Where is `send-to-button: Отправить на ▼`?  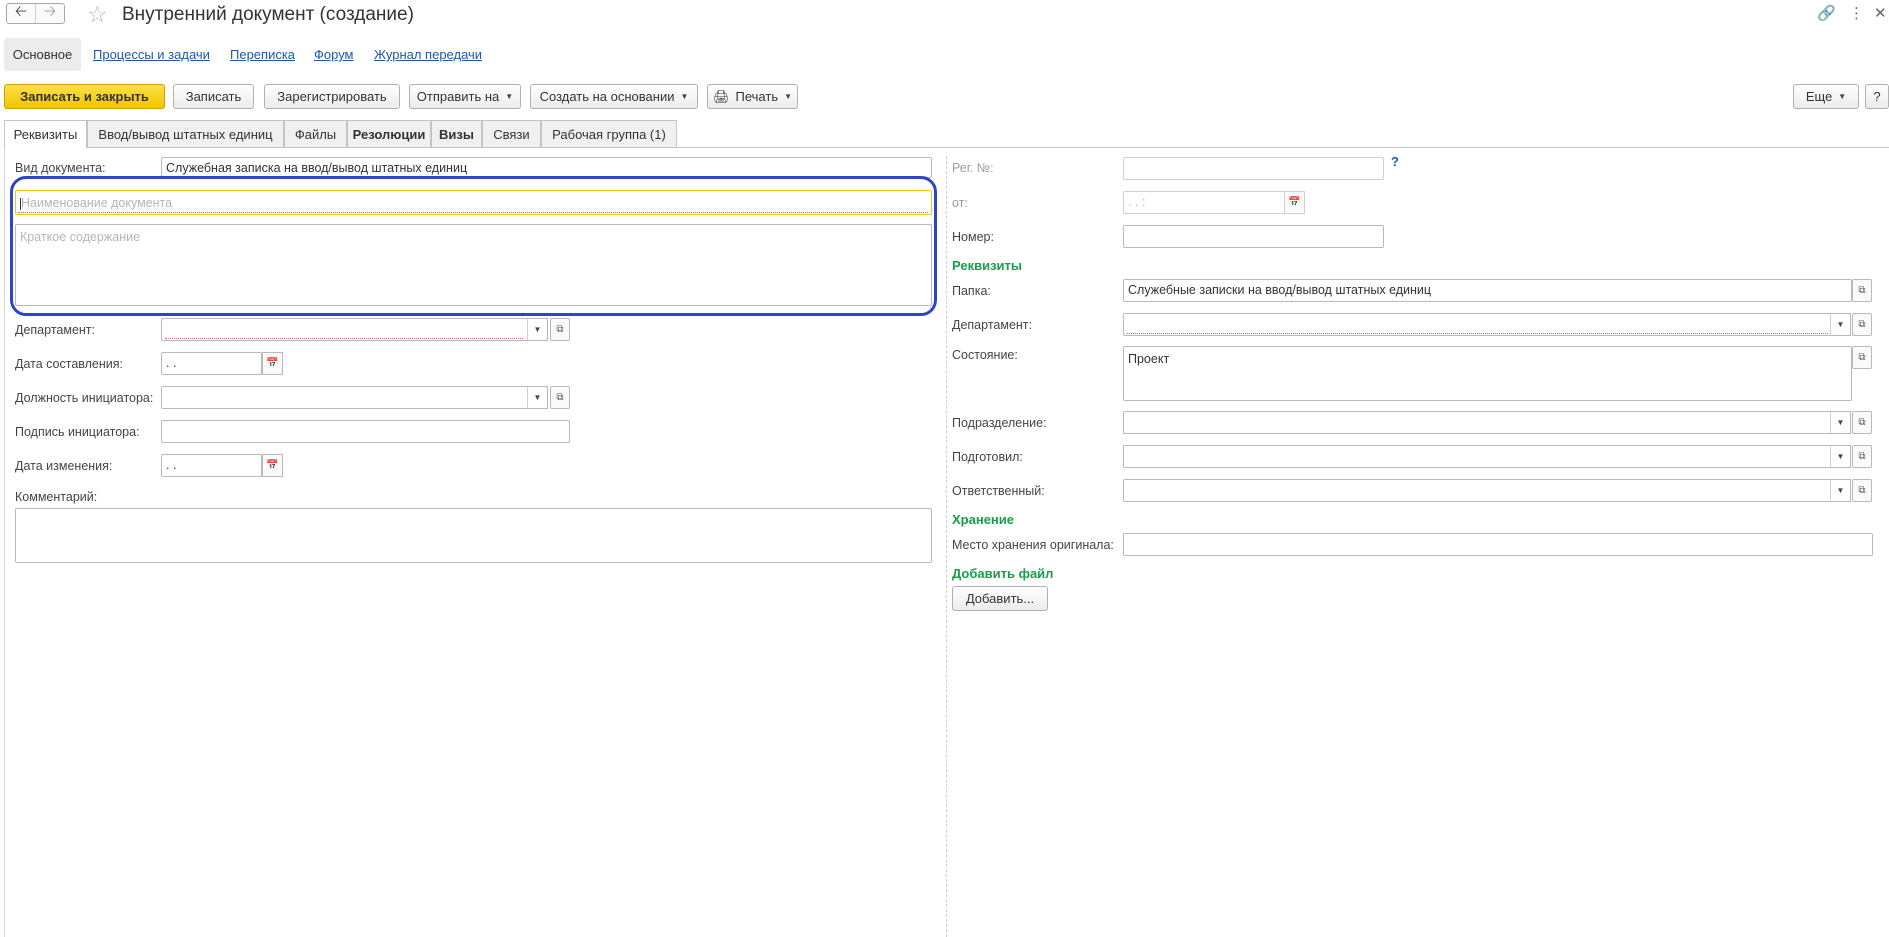 send-to-button: Отправить на ▼ is located at coordinates (465, 96).